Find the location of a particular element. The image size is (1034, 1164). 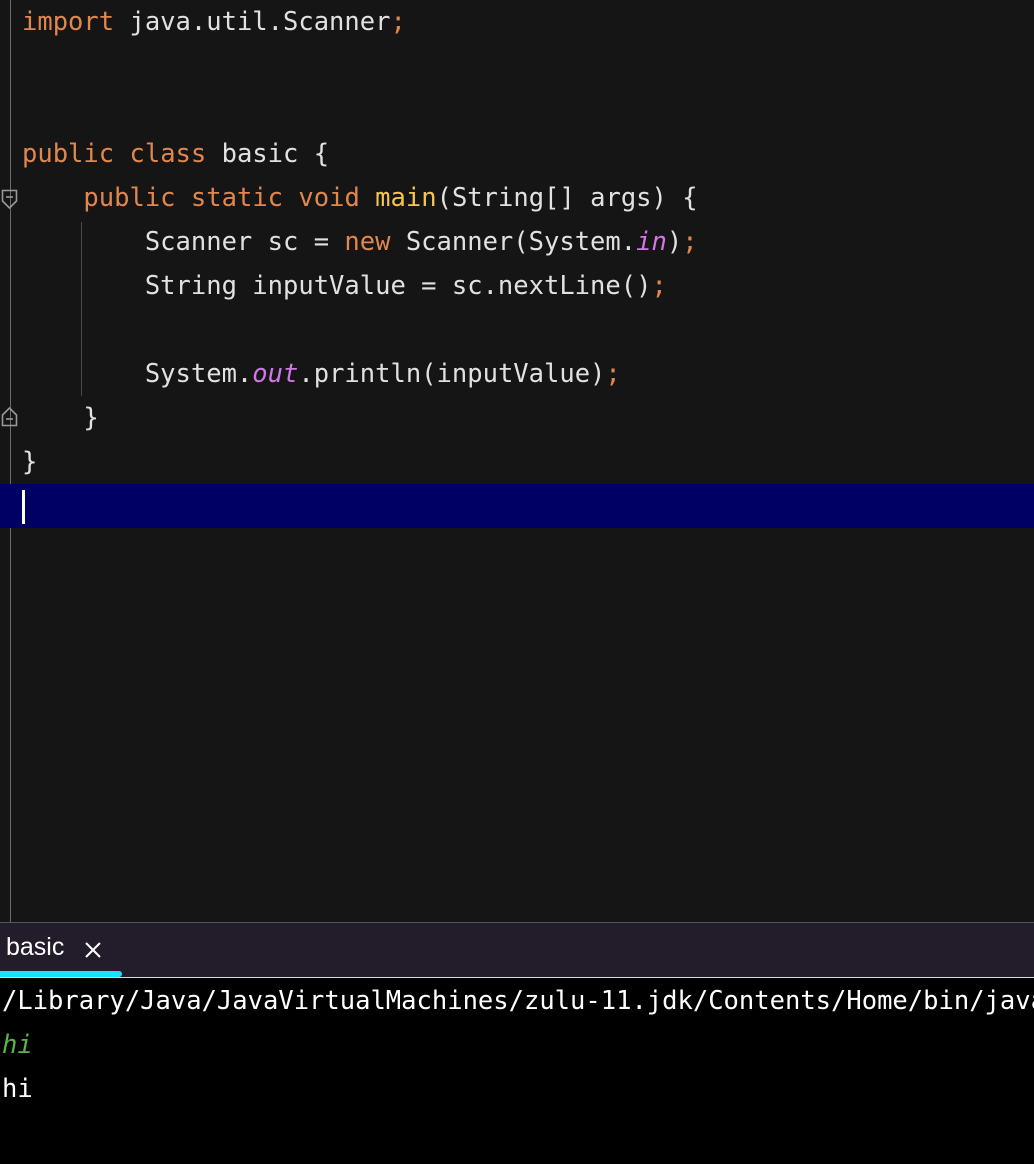

console-line-input: hi is located at coordinates (17, 1045).